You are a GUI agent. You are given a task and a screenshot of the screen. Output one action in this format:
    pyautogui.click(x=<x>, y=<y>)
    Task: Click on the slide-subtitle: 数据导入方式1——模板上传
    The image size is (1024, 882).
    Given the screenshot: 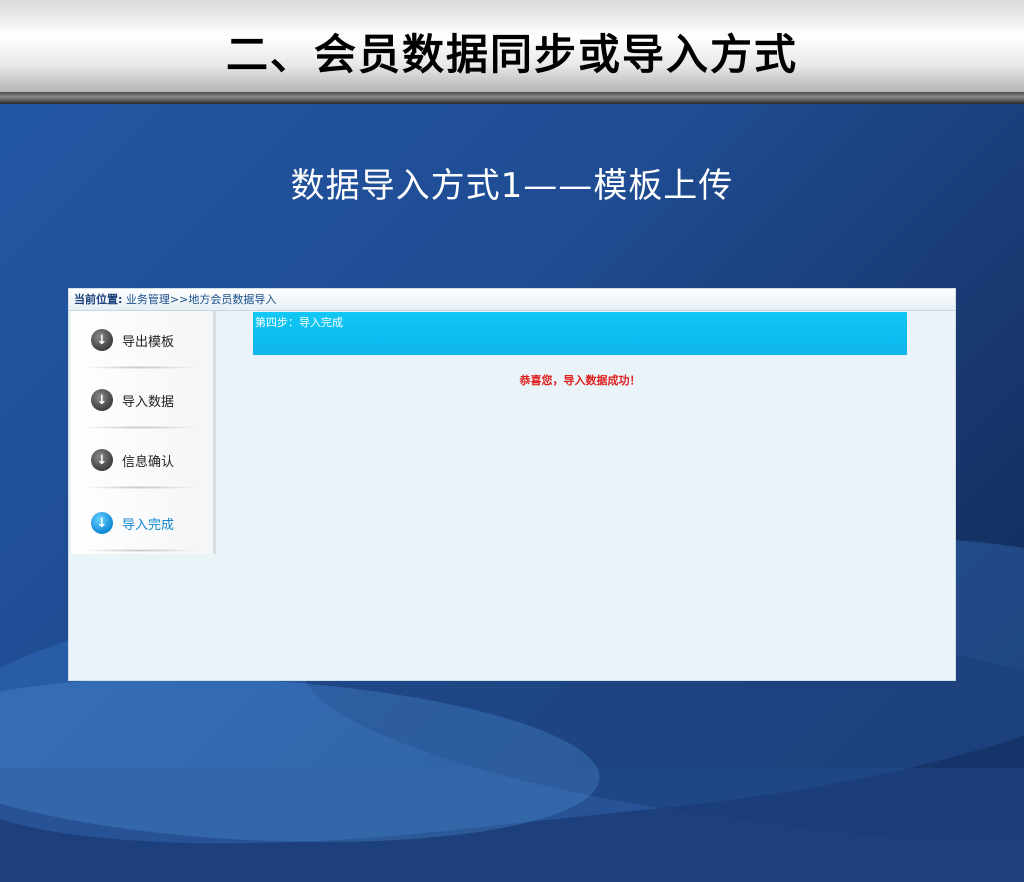 What is the action you would take?
    pyautogui.click(x=512, y=182)
    